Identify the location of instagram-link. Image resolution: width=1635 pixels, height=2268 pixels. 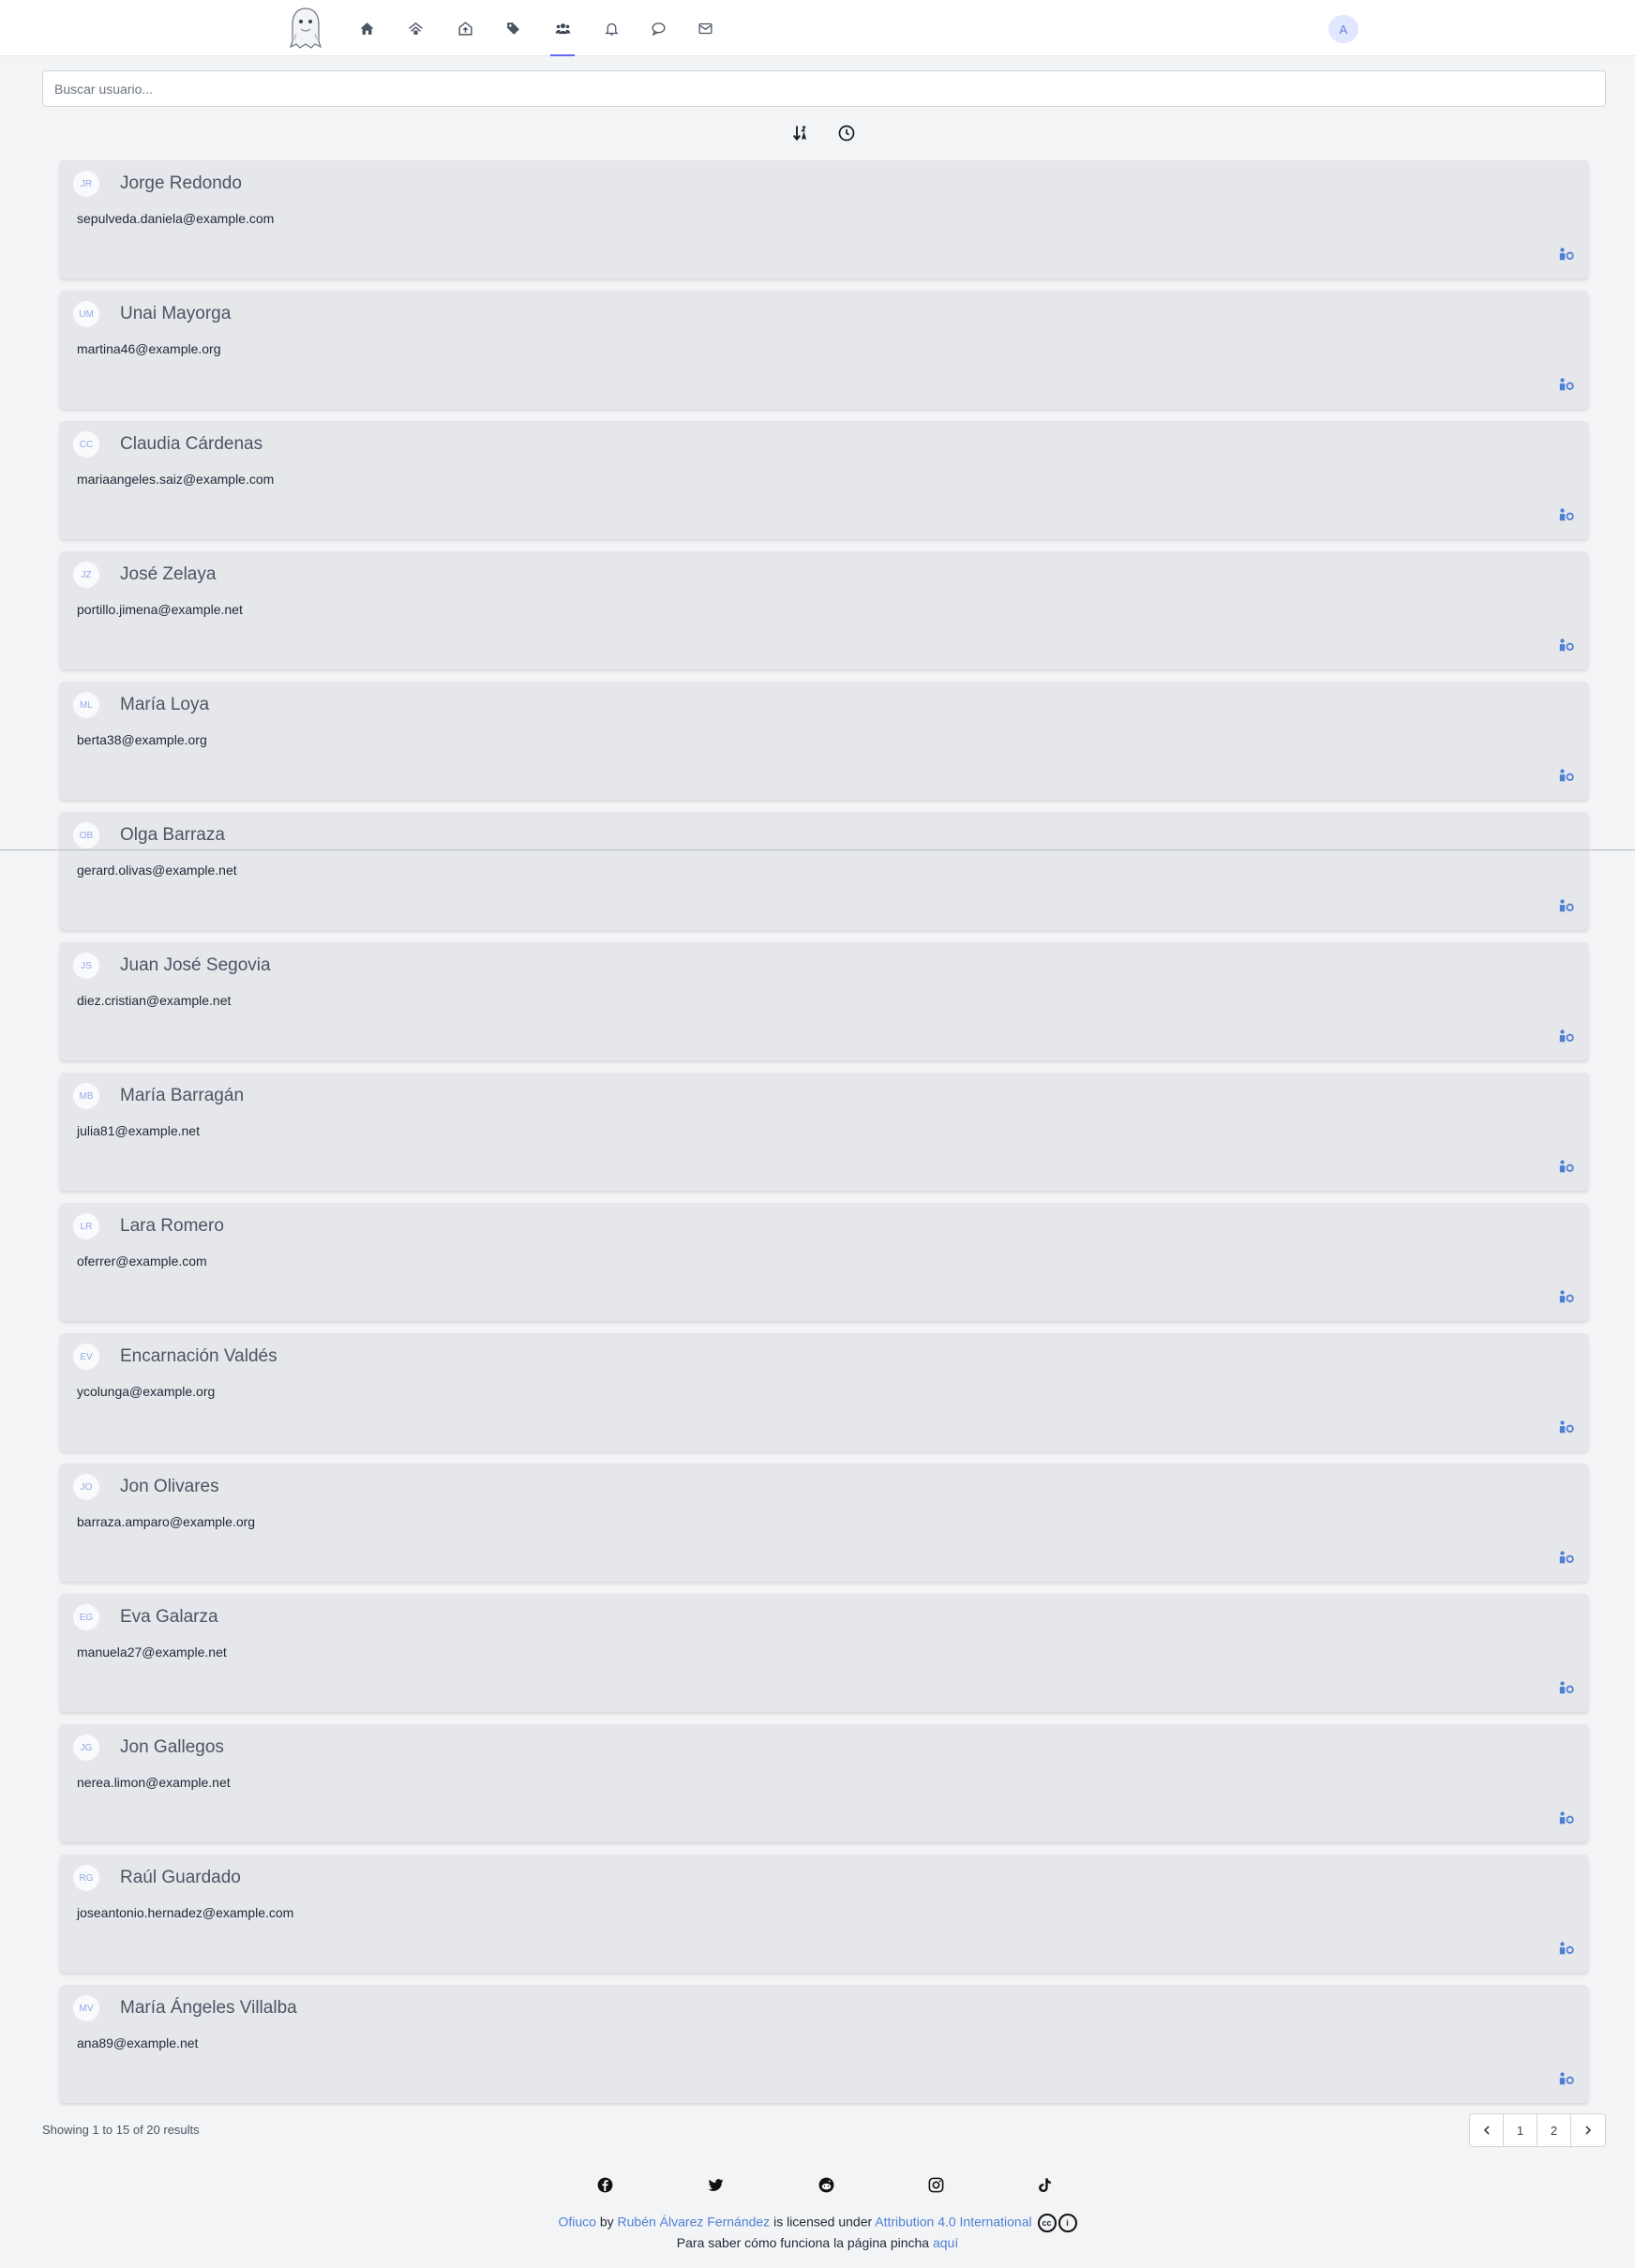
(935, 2184).